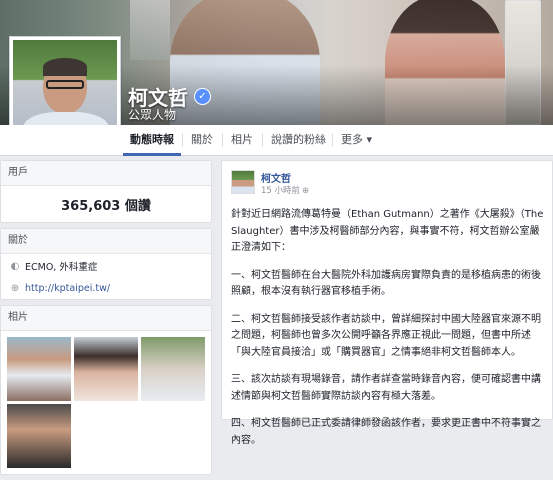  What do you see at coordinates (298, 140) in the screenshot?
I see `tab-likes: 說讚的粉絲` at bounding box center [298, 140].